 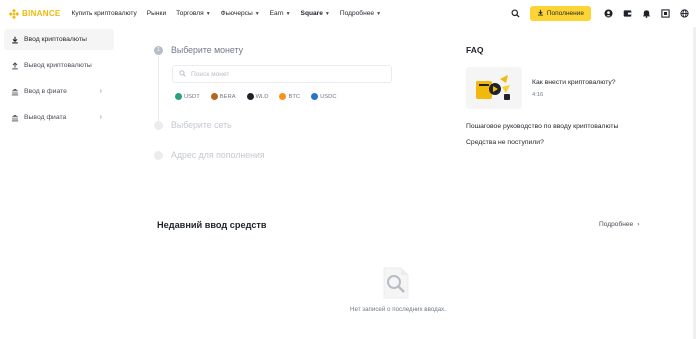 What do you see at coordinates (684, 14) in the screenshot?
I see `globe-icon` at bounding box center [684, 14].